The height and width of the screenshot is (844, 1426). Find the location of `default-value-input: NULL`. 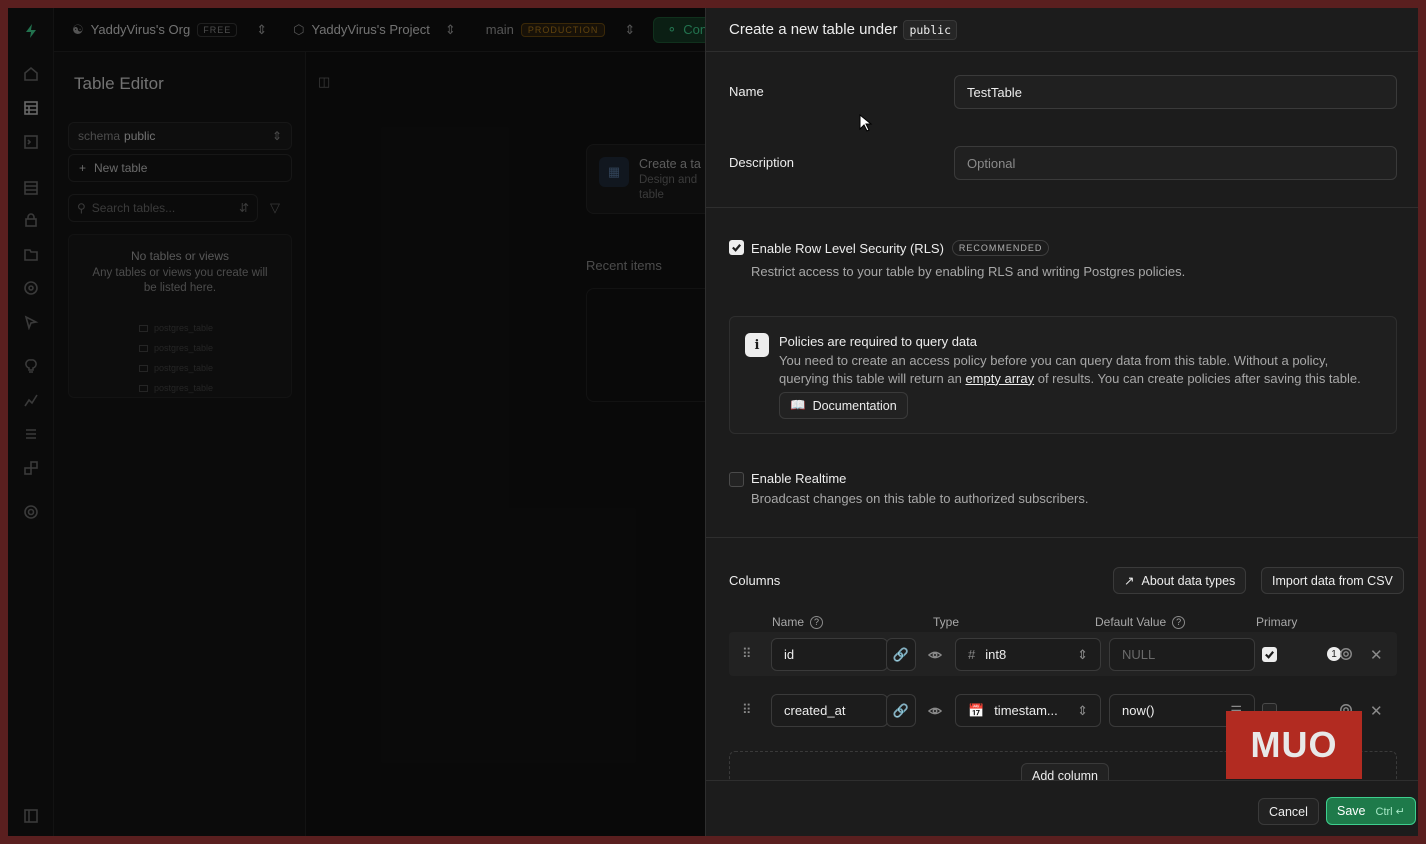

default-value-input: NULL is located at coordinates (1182, 654).